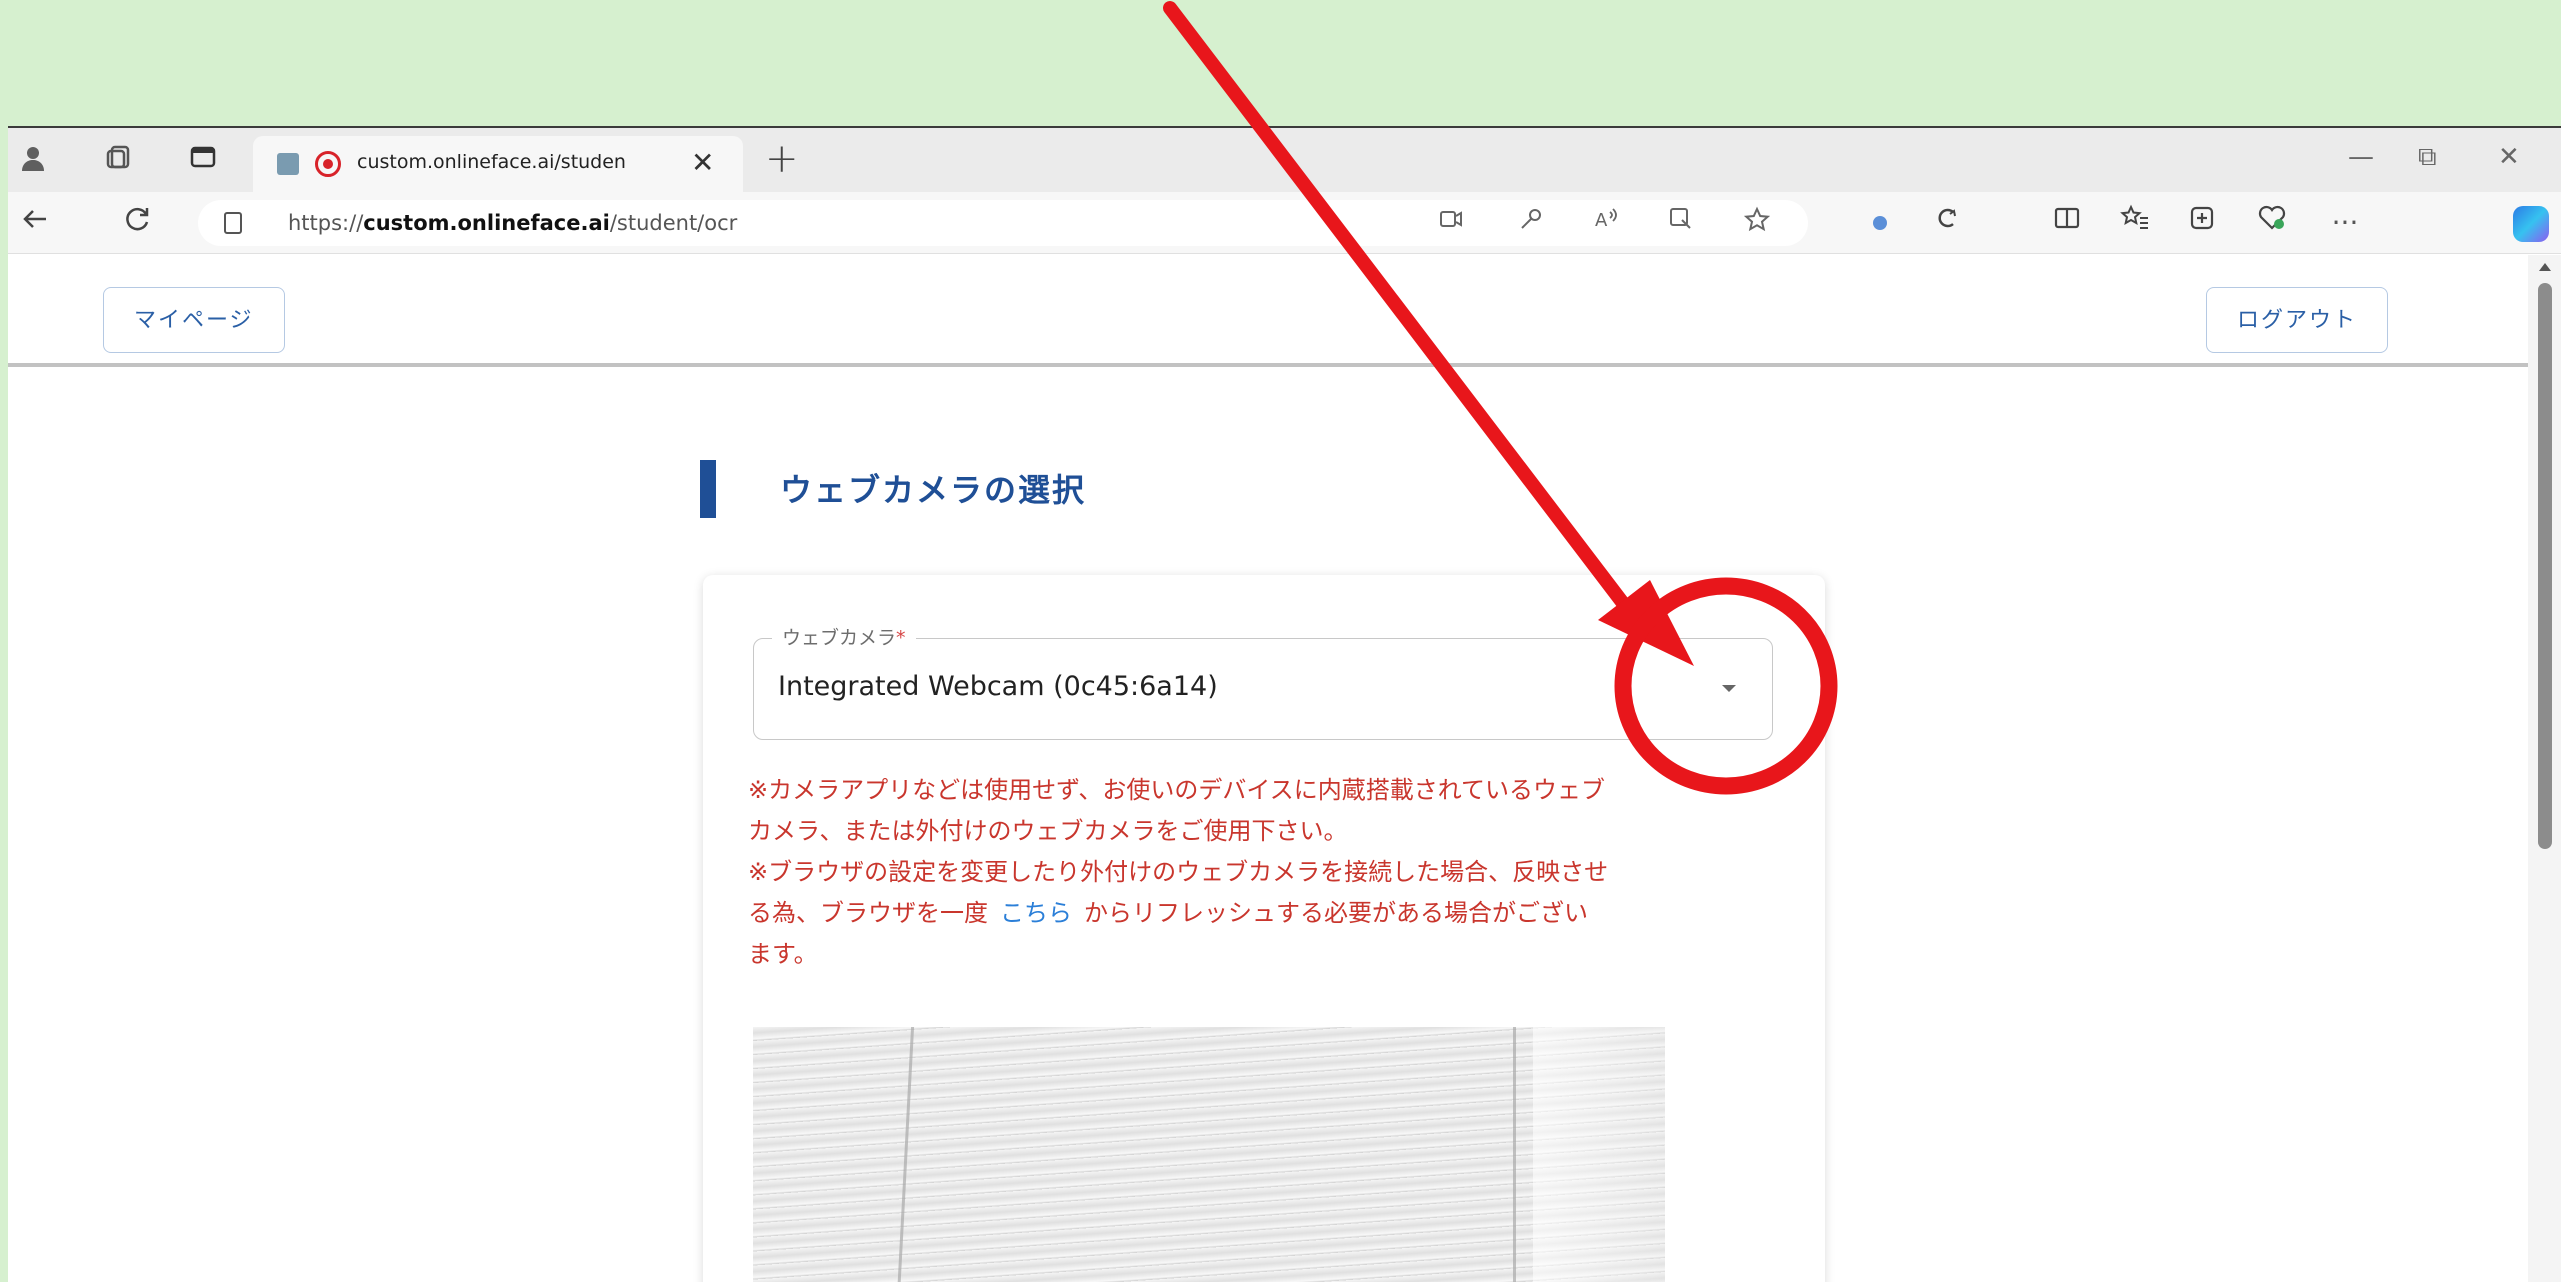 The height and width of the screenshot is (1282, 2561). I want to click on browser-essentials-icon, so click(2272, 223).